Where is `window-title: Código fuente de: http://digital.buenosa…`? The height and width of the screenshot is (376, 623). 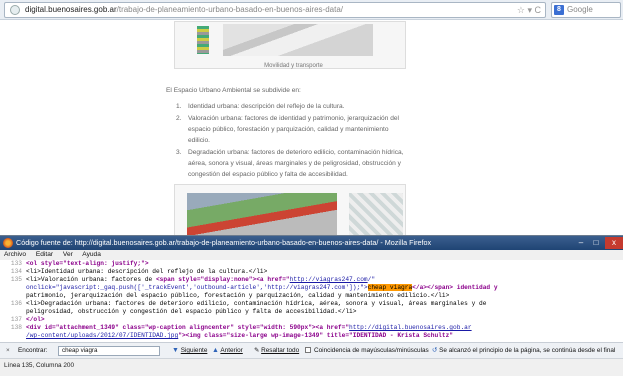
window-title: Código fuente de: http://digital.buenosa… is located at coordinates (224, 242).